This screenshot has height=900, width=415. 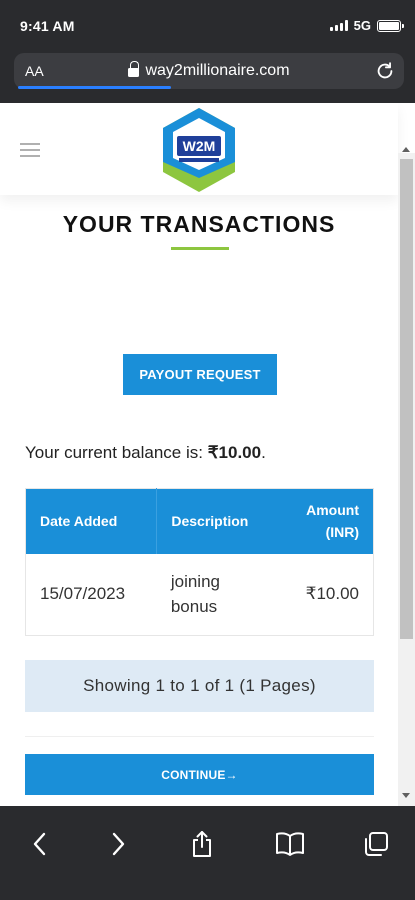 I want to click on page-title: YOUR TRANSACTIONS, so click(x=199, y=224).